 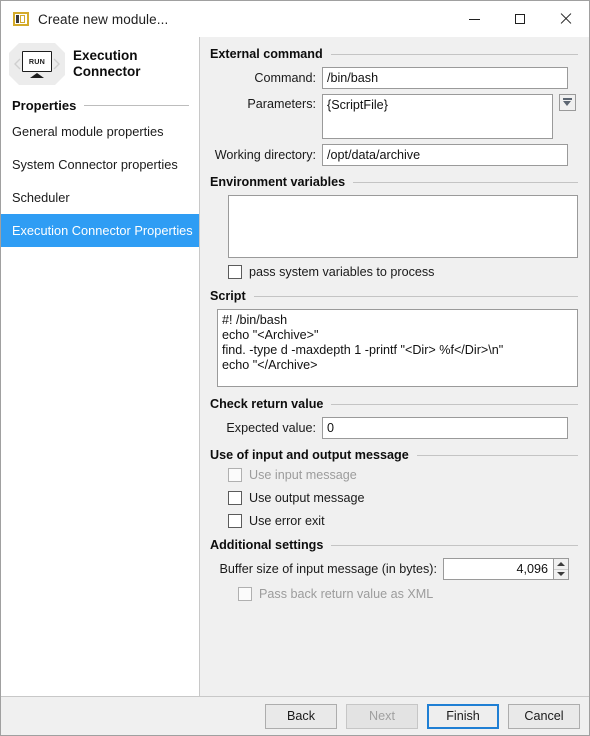 I want to click on stepper-up-button, so click(x=561, y=564).